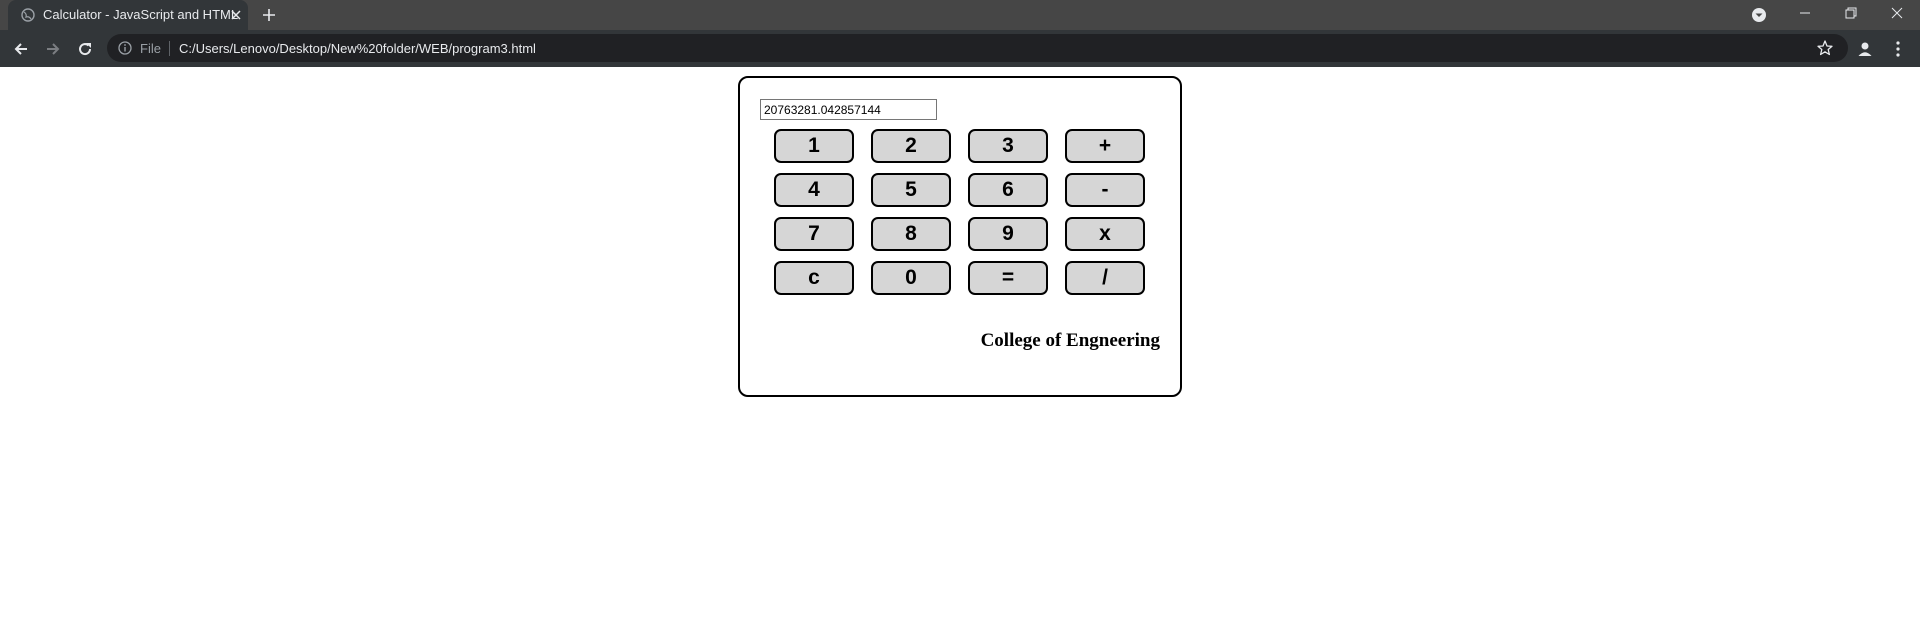 The width and height of the screenshot is (1920, 621). I want to click on calculator-display, so click(848, 109).